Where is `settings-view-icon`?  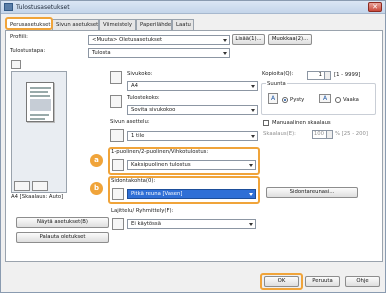
settings-view-icon is located at coordinates (40, 186).